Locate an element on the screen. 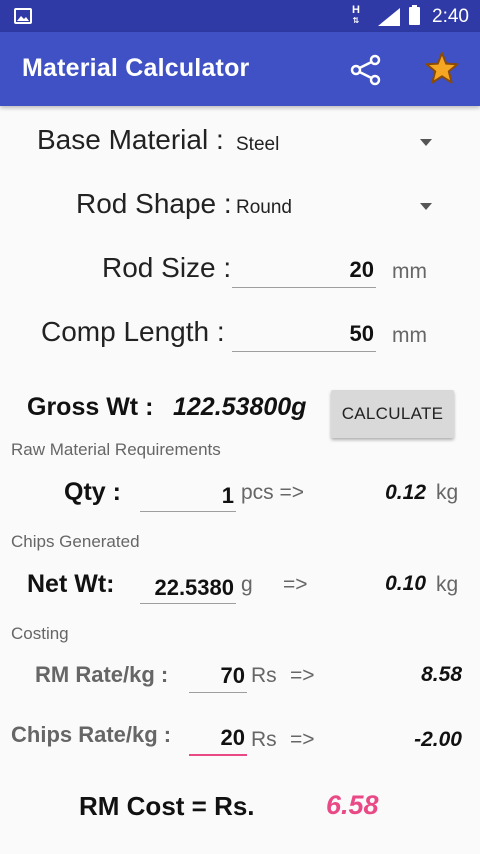 This screenshot has width=480, height=854. comp-length-input: 50 is located at coordinates (304, 335).